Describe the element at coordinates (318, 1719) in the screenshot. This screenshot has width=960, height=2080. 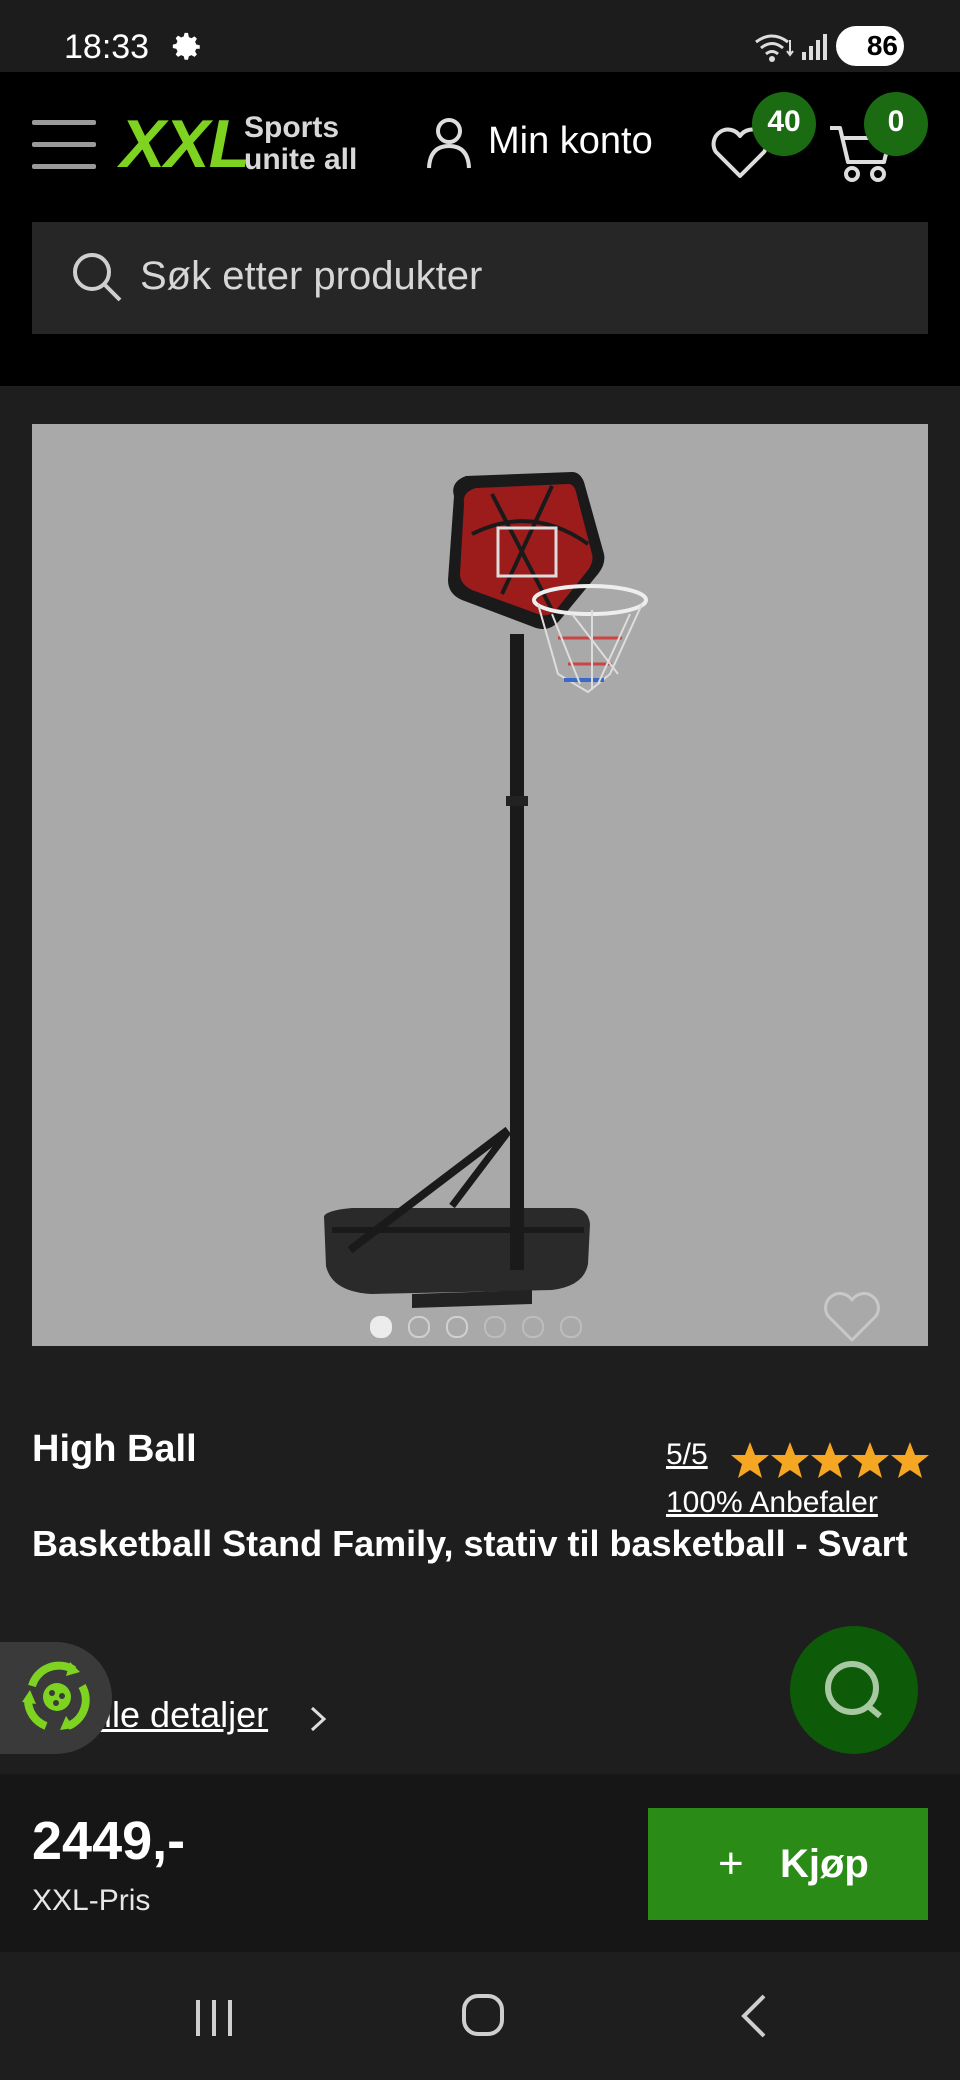
I see `chevron-right-icon` at that location.